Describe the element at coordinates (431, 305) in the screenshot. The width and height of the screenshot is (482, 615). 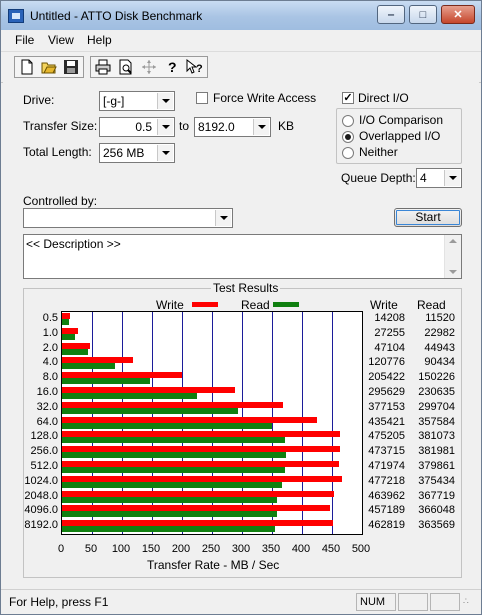
I see `read-column-header: Read` at that location.